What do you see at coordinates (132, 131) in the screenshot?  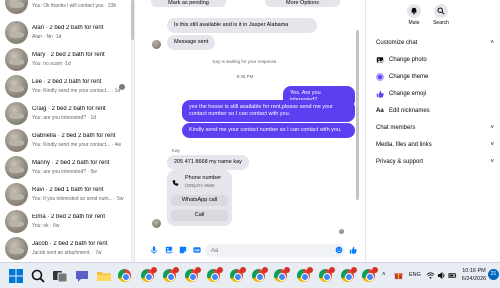 I see `chat-list-scrollbar` at bounding box center [132, 131].